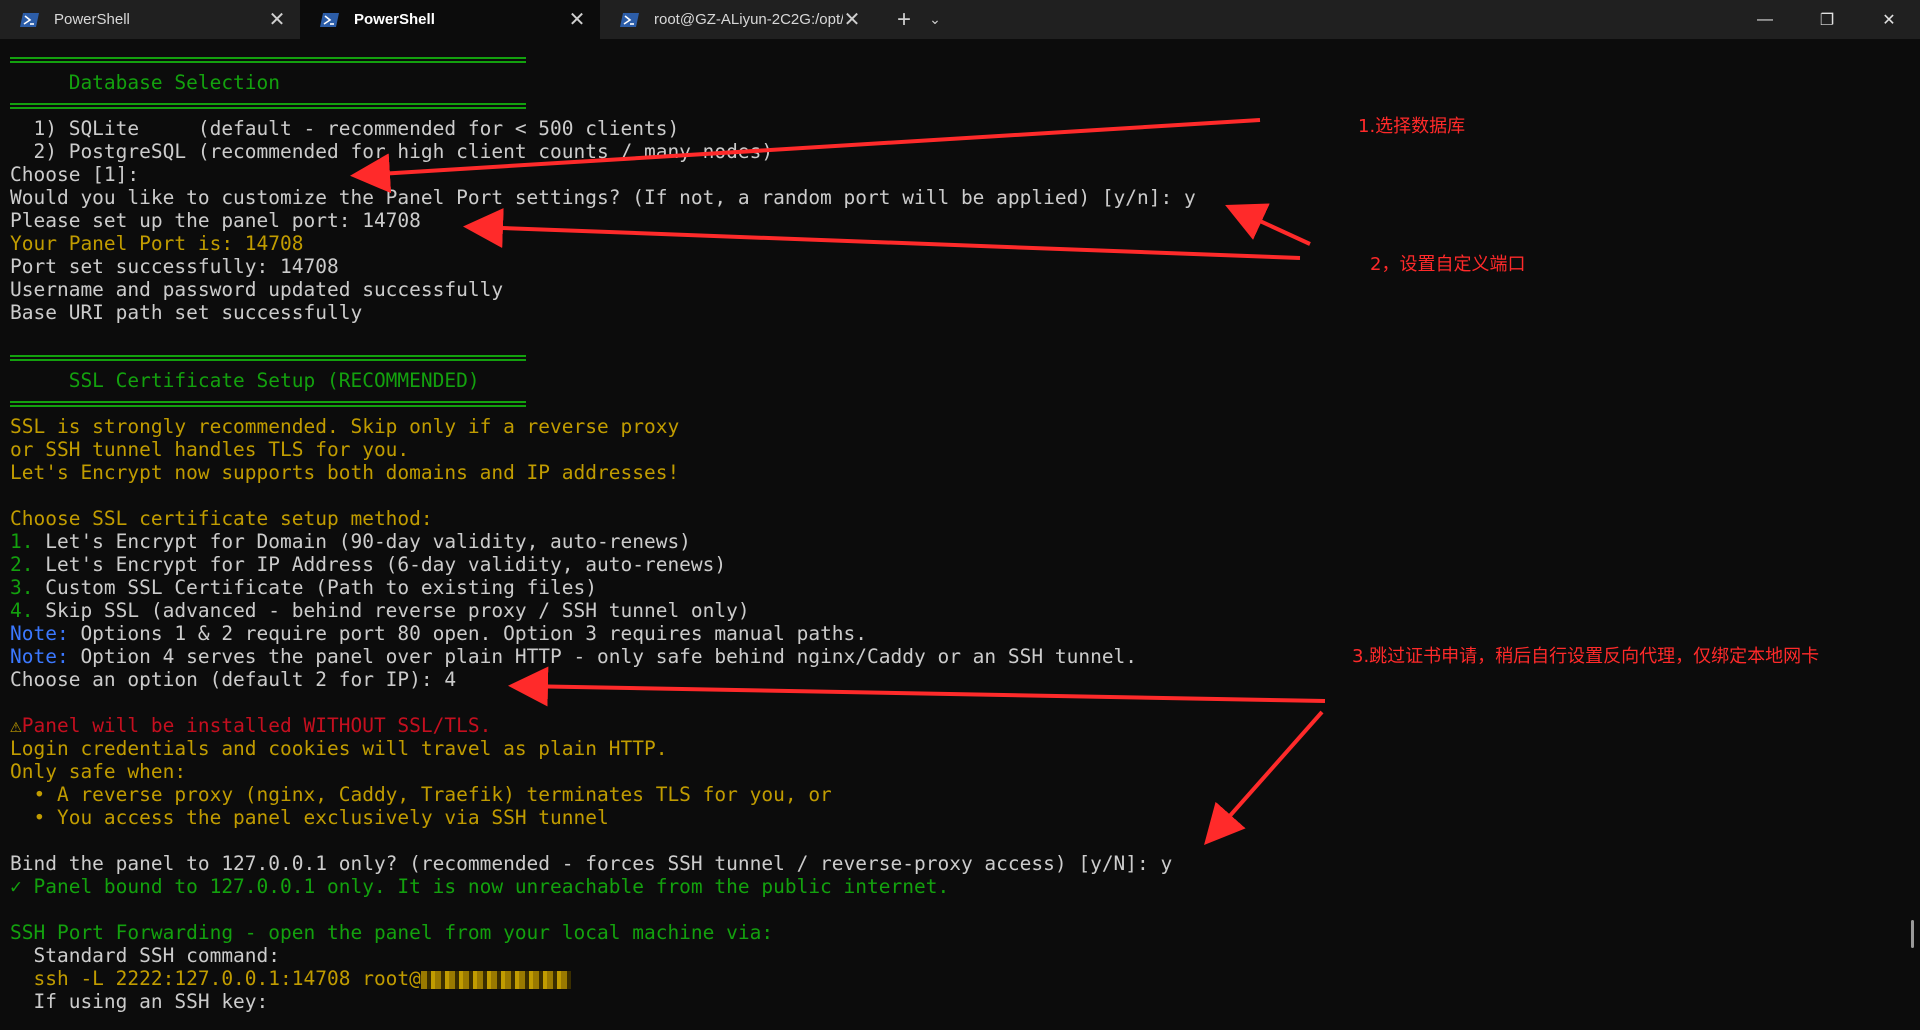 The height and width of the screenshot is (1030, 1920). Describe the element at coordinates (22, 541) in the screenshot. I see `option-number: 1.` at that location.